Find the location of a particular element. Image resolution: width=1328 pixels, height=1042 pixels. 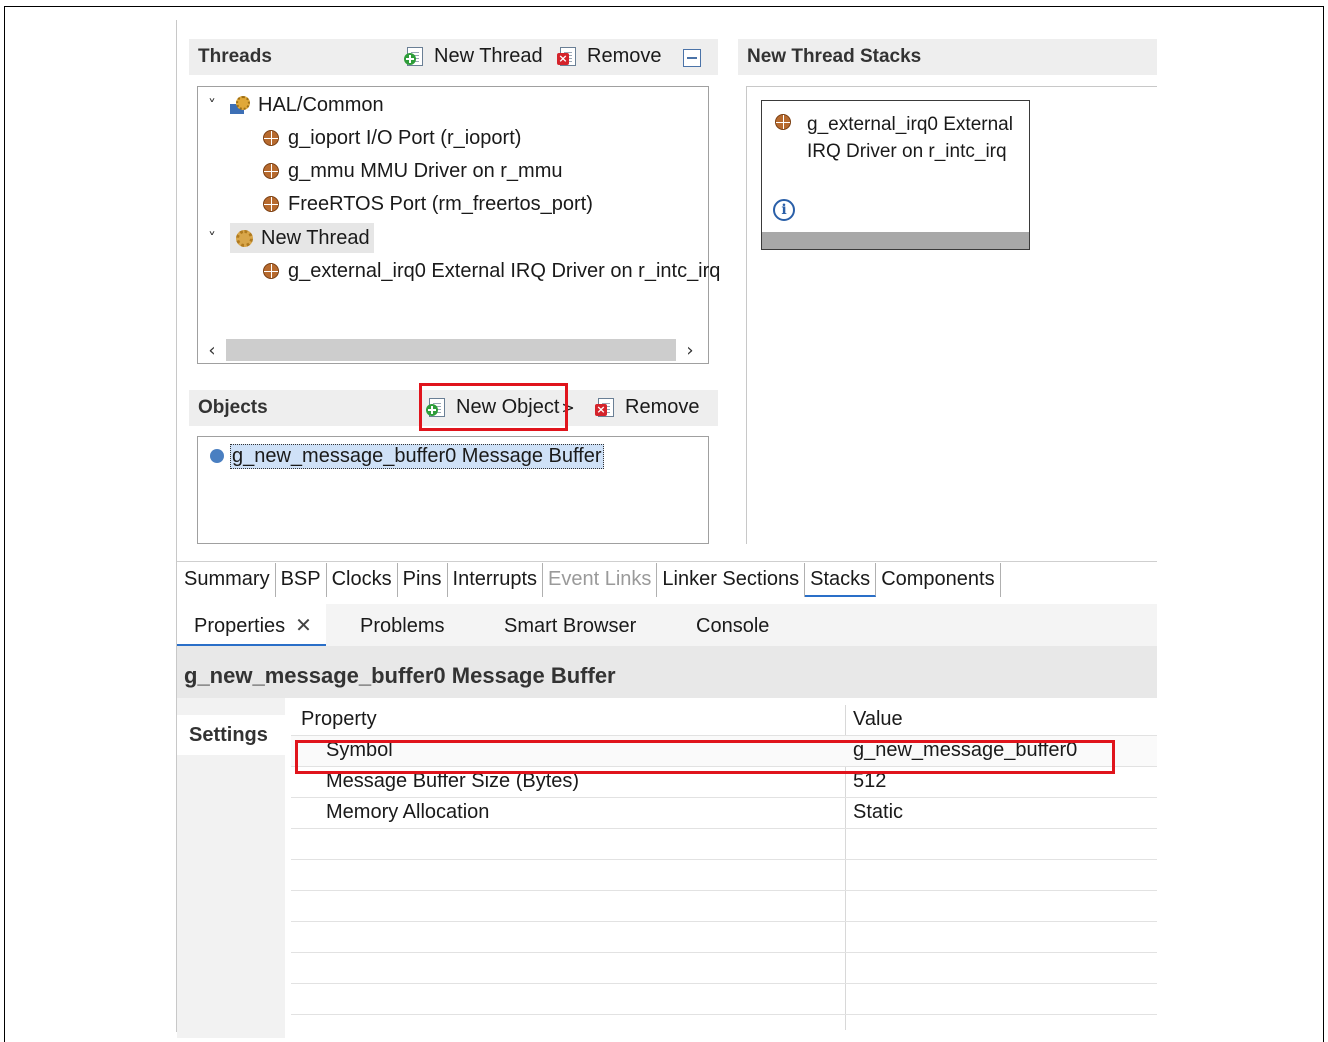

tab-properties: Properties ✕ is located at coordinates (251, 625).